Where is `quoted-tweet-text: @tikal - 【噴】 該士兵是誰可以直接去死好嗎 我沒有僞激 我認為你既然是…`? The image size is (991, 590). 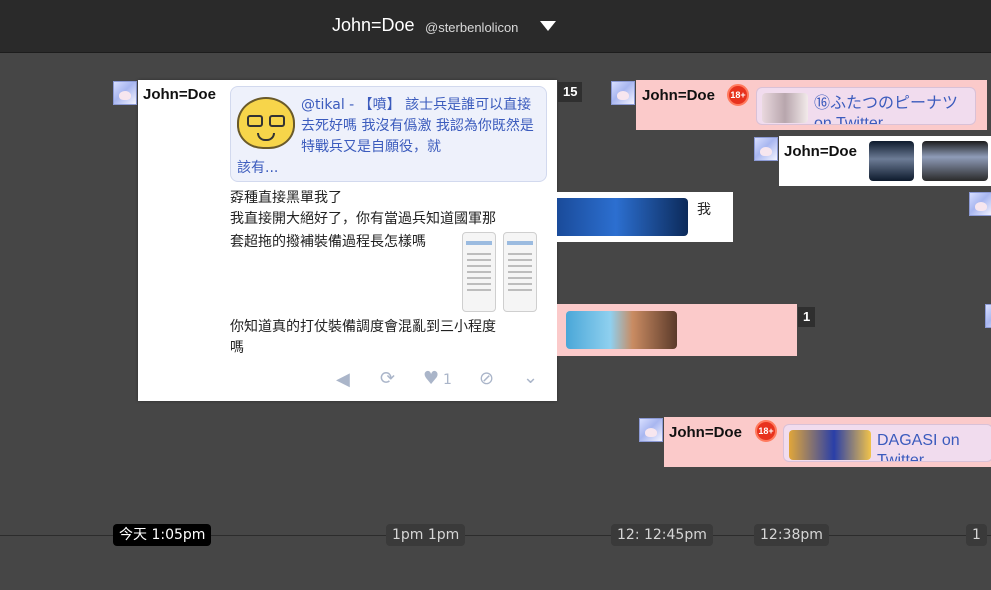 quoted-tweet-text: @tikal - 【噴】 該士兵是誰可以直接去死好嗎 我沒有僞激 我認為你既然是… is located at coordinates (421, 126).